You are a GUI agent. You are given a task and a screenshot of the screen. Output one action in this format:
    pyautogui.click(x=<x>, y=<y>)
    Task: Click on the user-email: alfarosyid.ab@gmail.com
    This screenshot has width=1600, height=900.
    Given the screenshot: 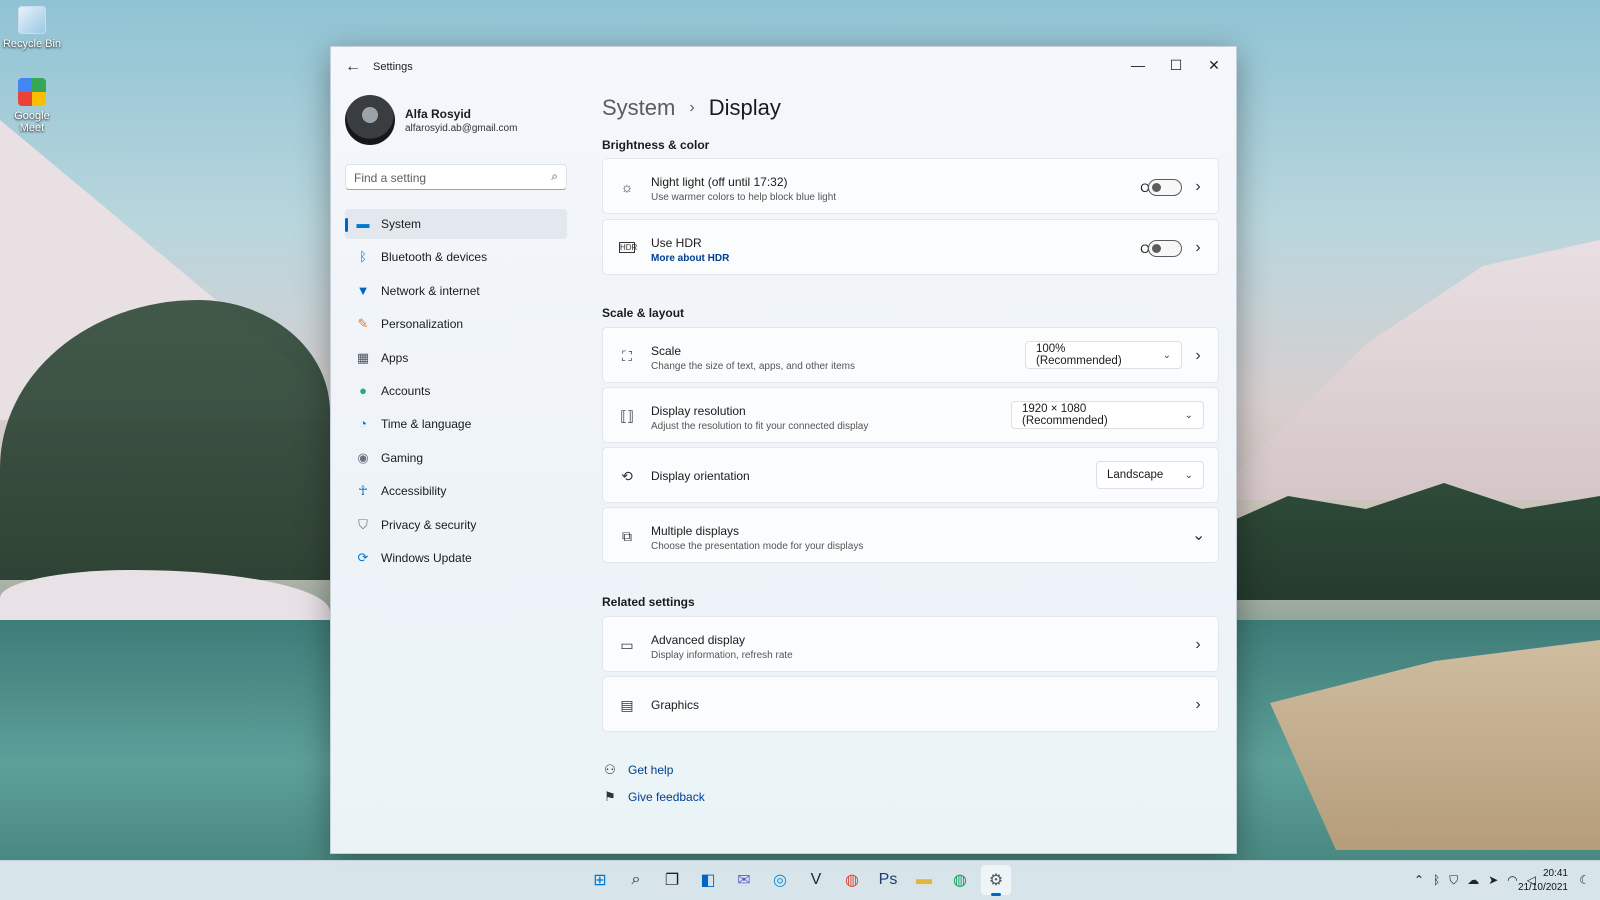 What is the action you would take?
    pyautogui.click(x=461, y=128)
    